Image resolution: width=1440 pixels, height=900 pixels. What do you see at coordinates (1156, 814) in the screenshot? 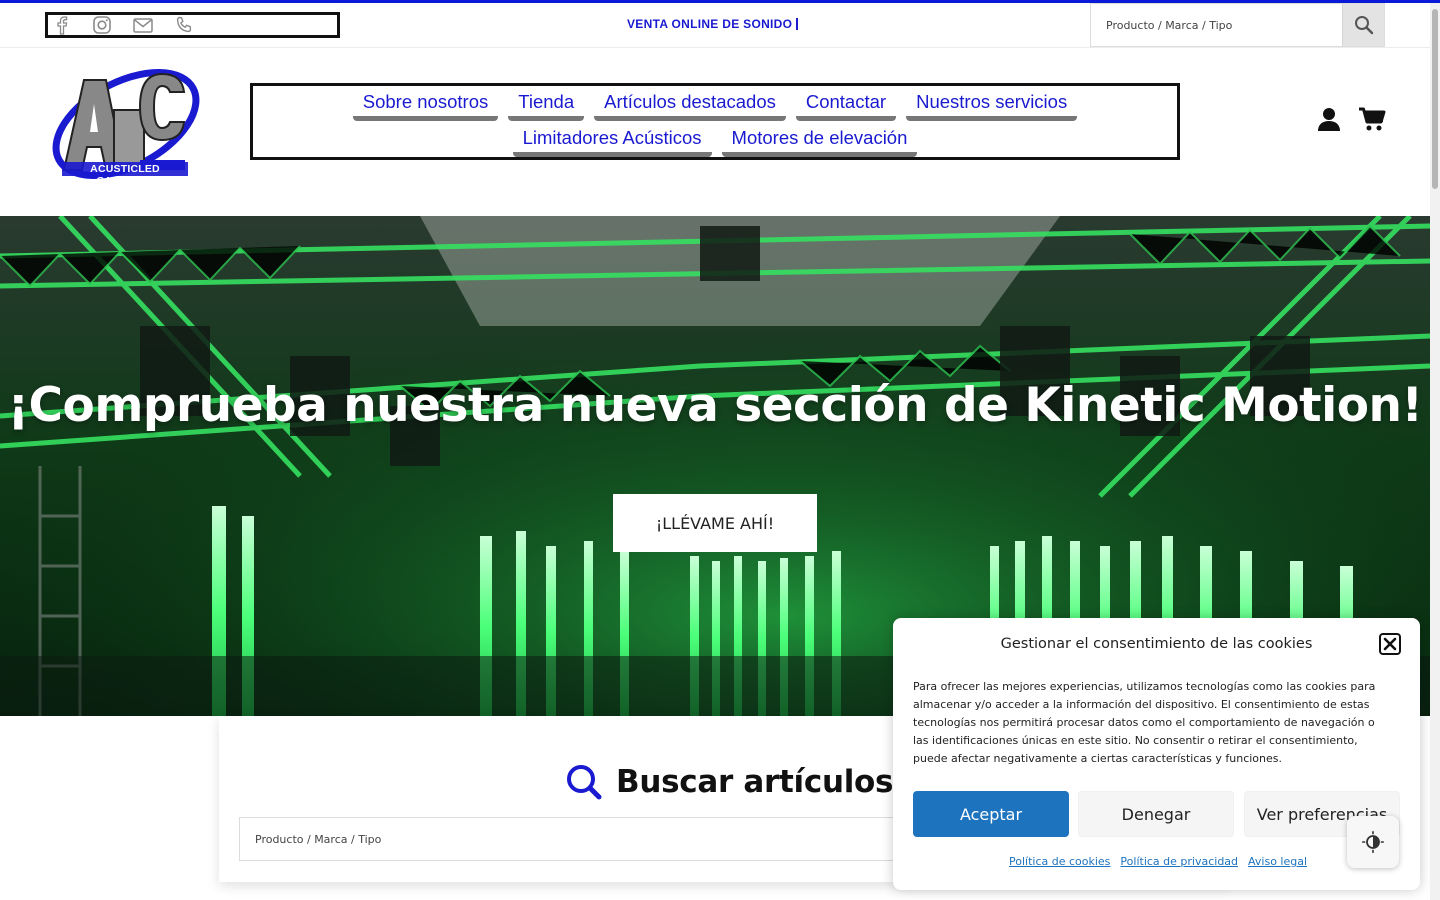
I see `cookie-deny-button: Denegar` at bounding box center [1156, 814].